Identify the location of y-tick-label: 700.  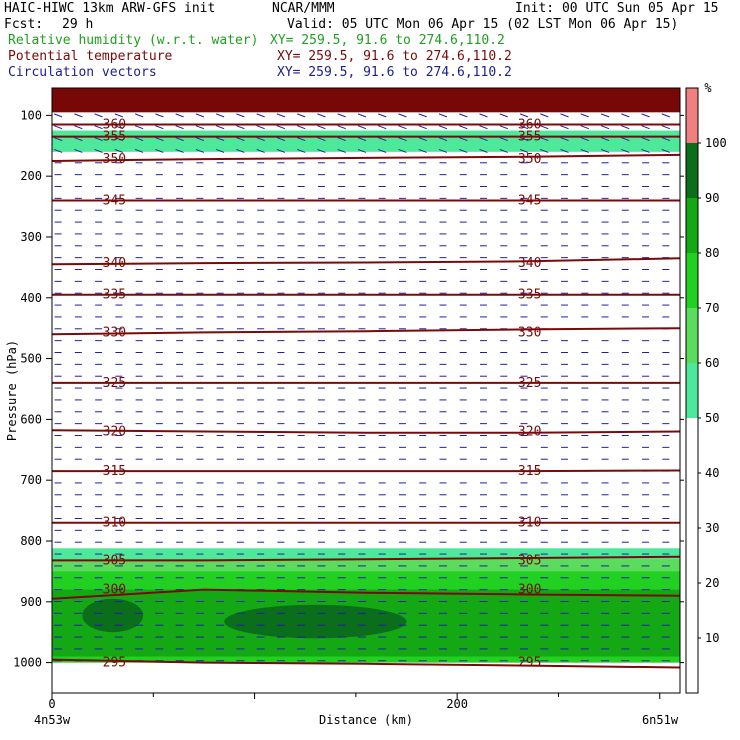
(31, 480).